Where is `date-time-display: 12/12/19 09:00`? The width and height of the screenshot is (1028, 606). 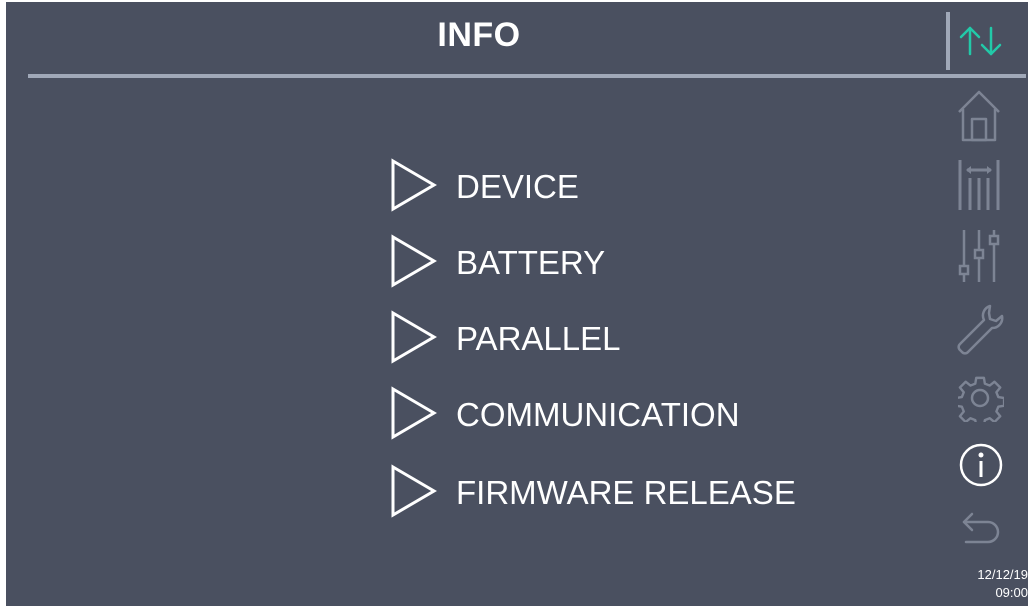
date-time-display: 12/12/19 09:00 is located at coordinates (992, 584).